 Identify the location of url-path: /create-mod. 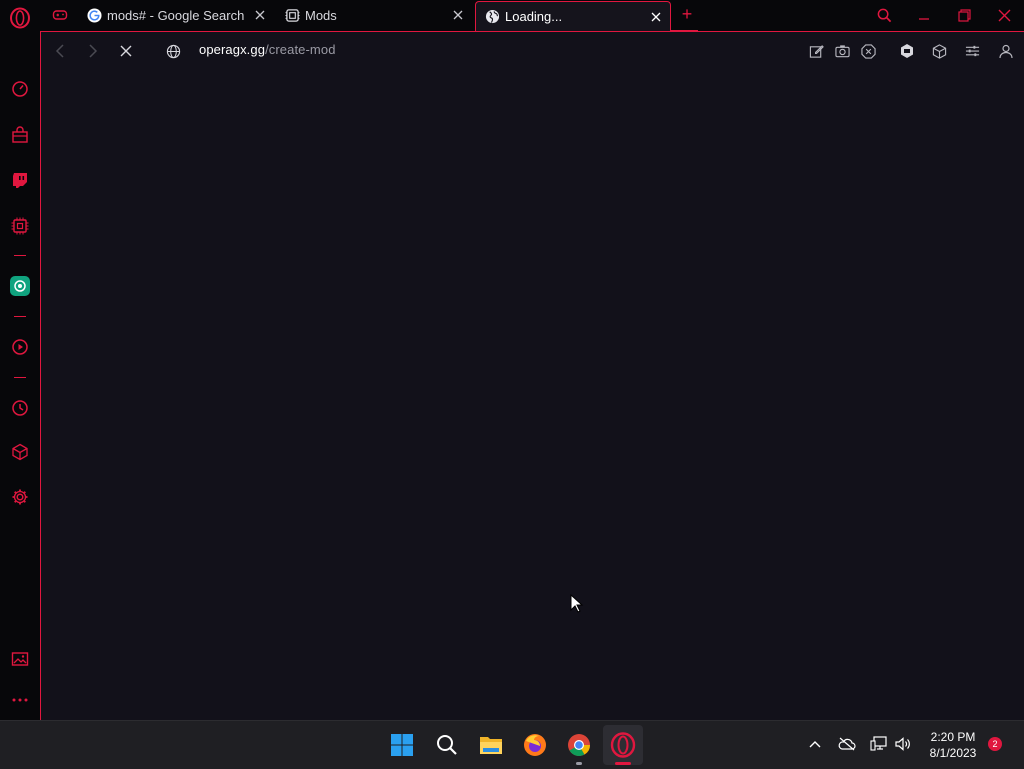
(300, 49).